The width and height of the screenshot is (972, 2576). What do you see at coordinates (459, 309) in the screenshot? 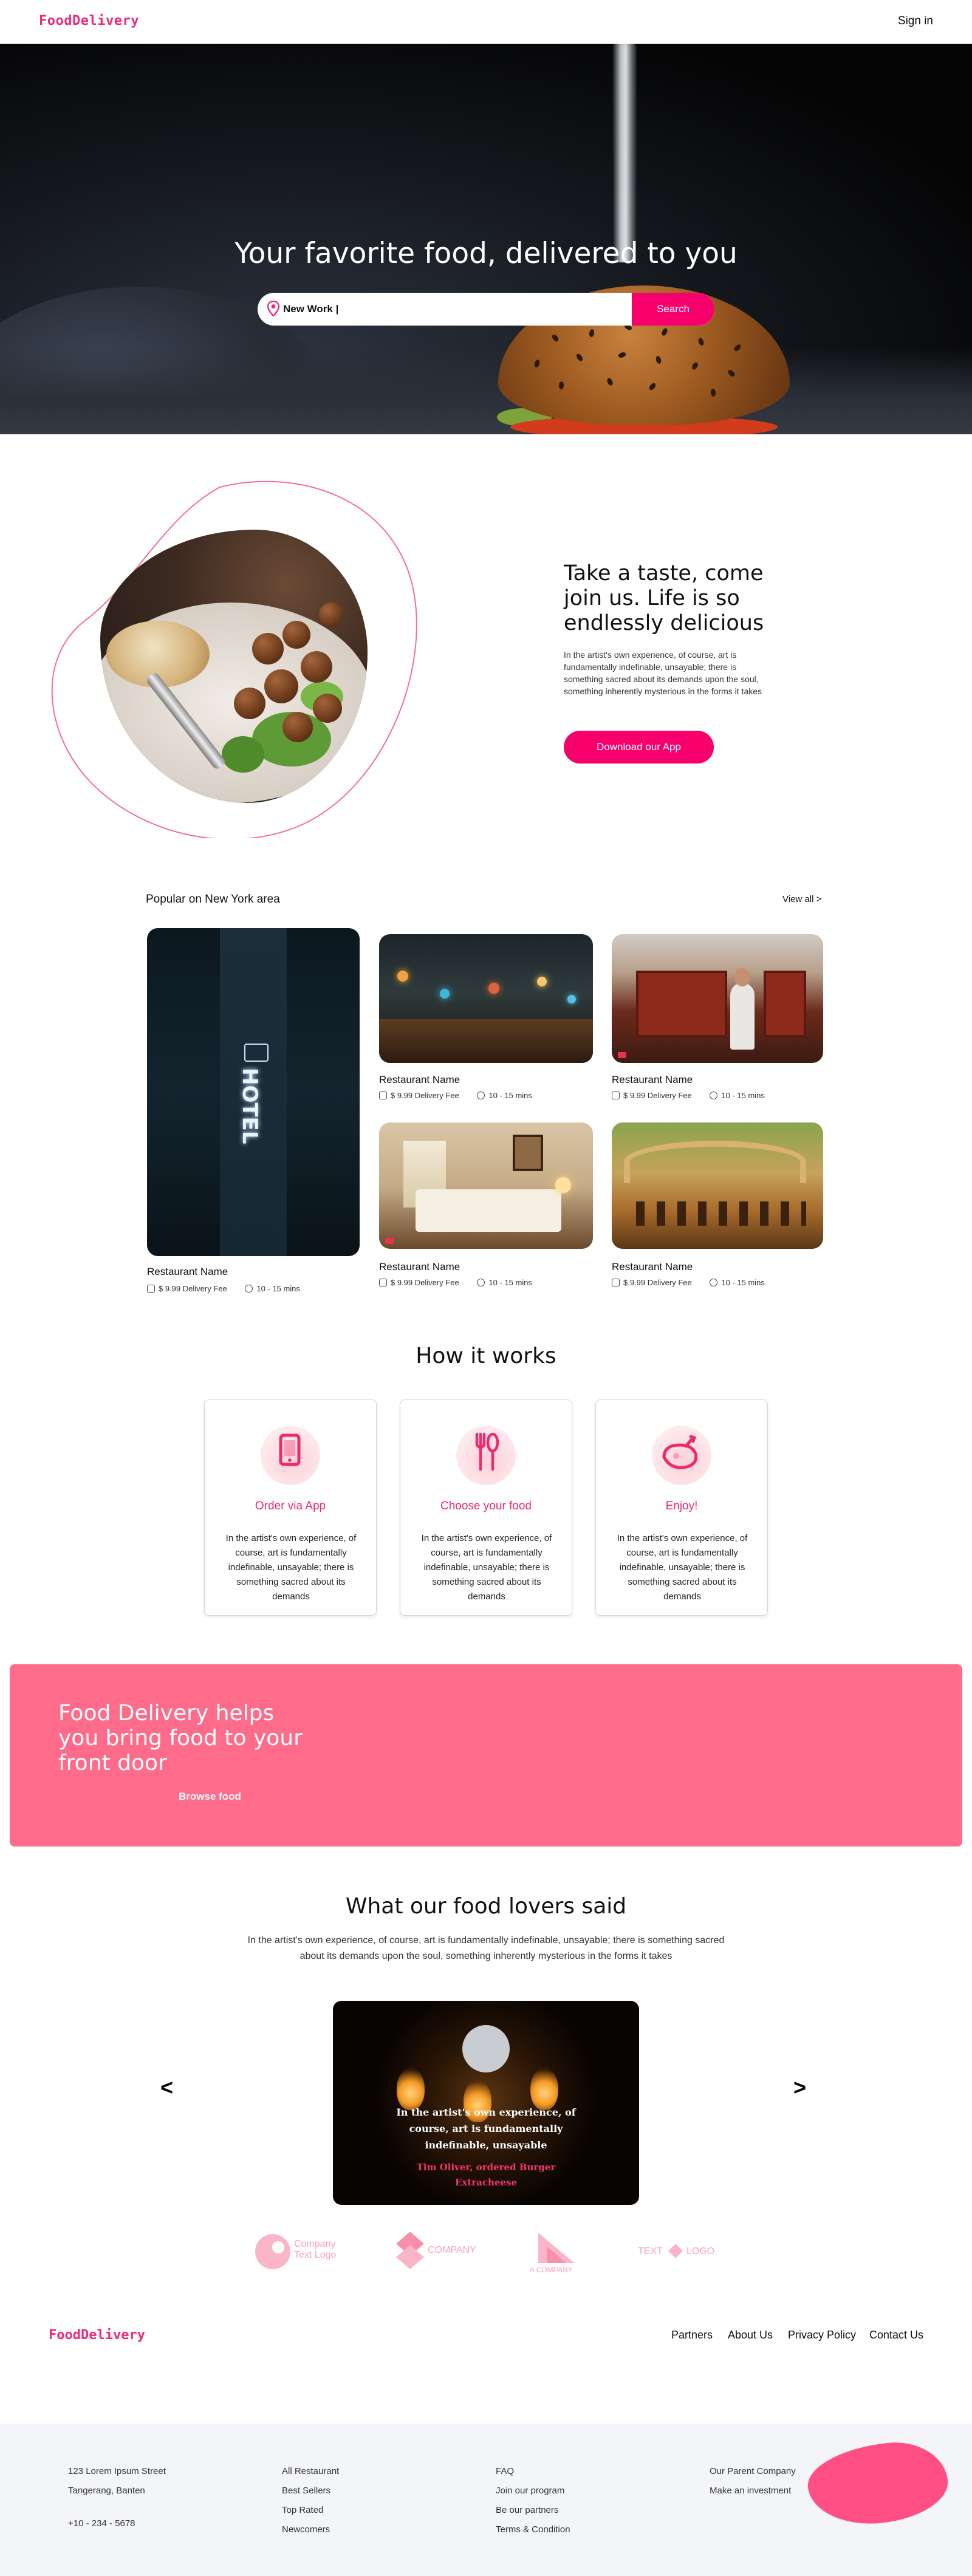
I see `location-search-input` at bounding box center [459, 309].